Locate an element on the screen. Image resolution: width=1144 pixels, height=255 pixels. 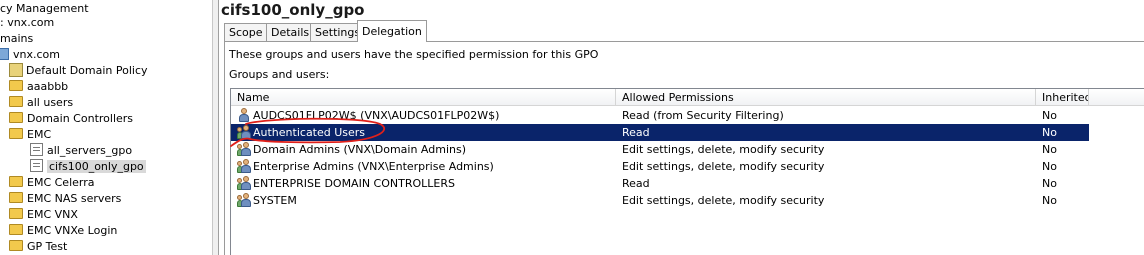
tree-item: Default Domain Policy is located at coordinates (78, 71).